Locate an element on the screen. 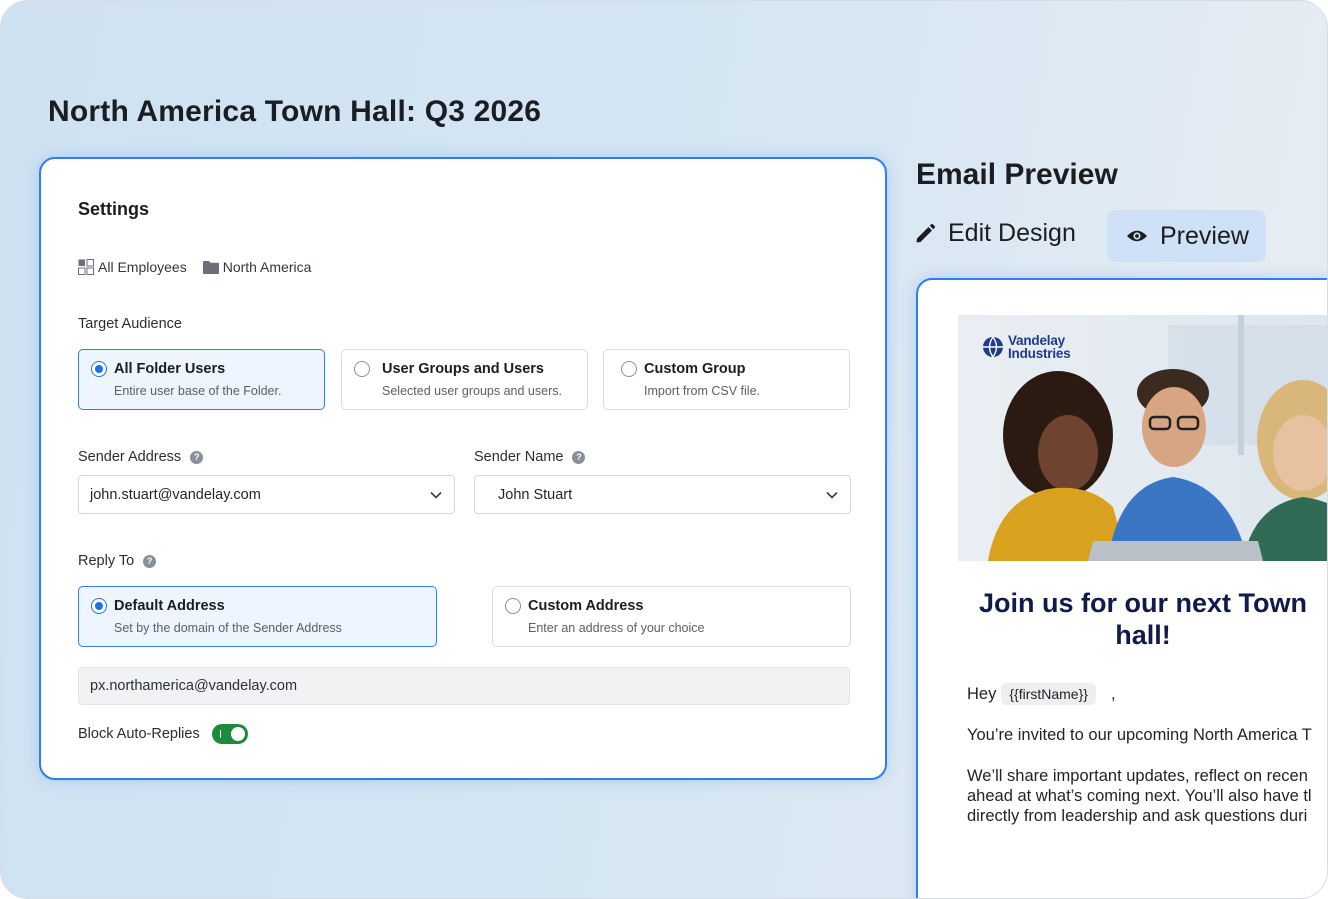 The image size is (1328, 899). page-title: North America Town Hall: Q3 2026 is located at coordinates (295, 111).